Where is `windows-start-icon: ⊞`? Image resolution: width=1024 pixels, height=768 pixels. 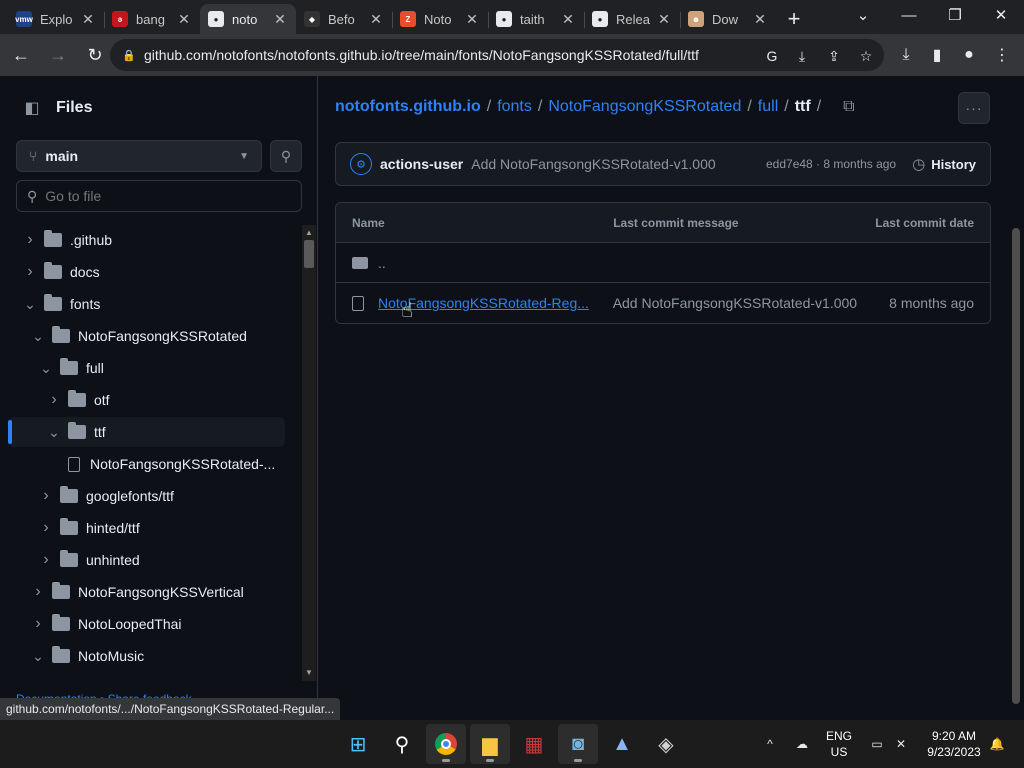 windows-start-icon: ⊞ is located at coordinates (358, 744).